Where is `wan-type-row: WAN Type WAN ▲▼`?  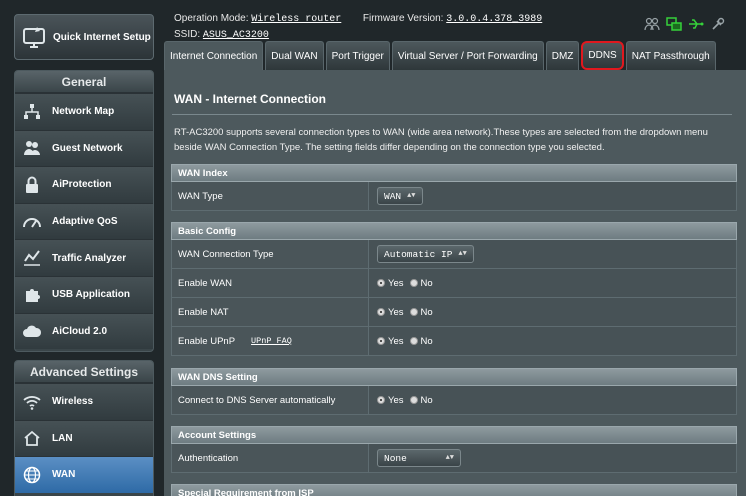 wan-type-row: WAN Type WAN ▲▼ is located at coordinates (454, 196).